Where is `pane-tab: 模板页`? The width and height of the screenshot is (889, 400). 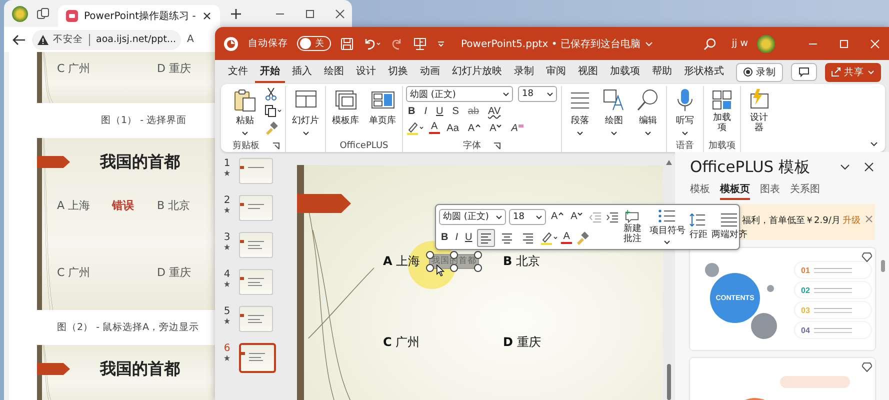
pane-tab: 模板页 is located at coordinates (735, 190).